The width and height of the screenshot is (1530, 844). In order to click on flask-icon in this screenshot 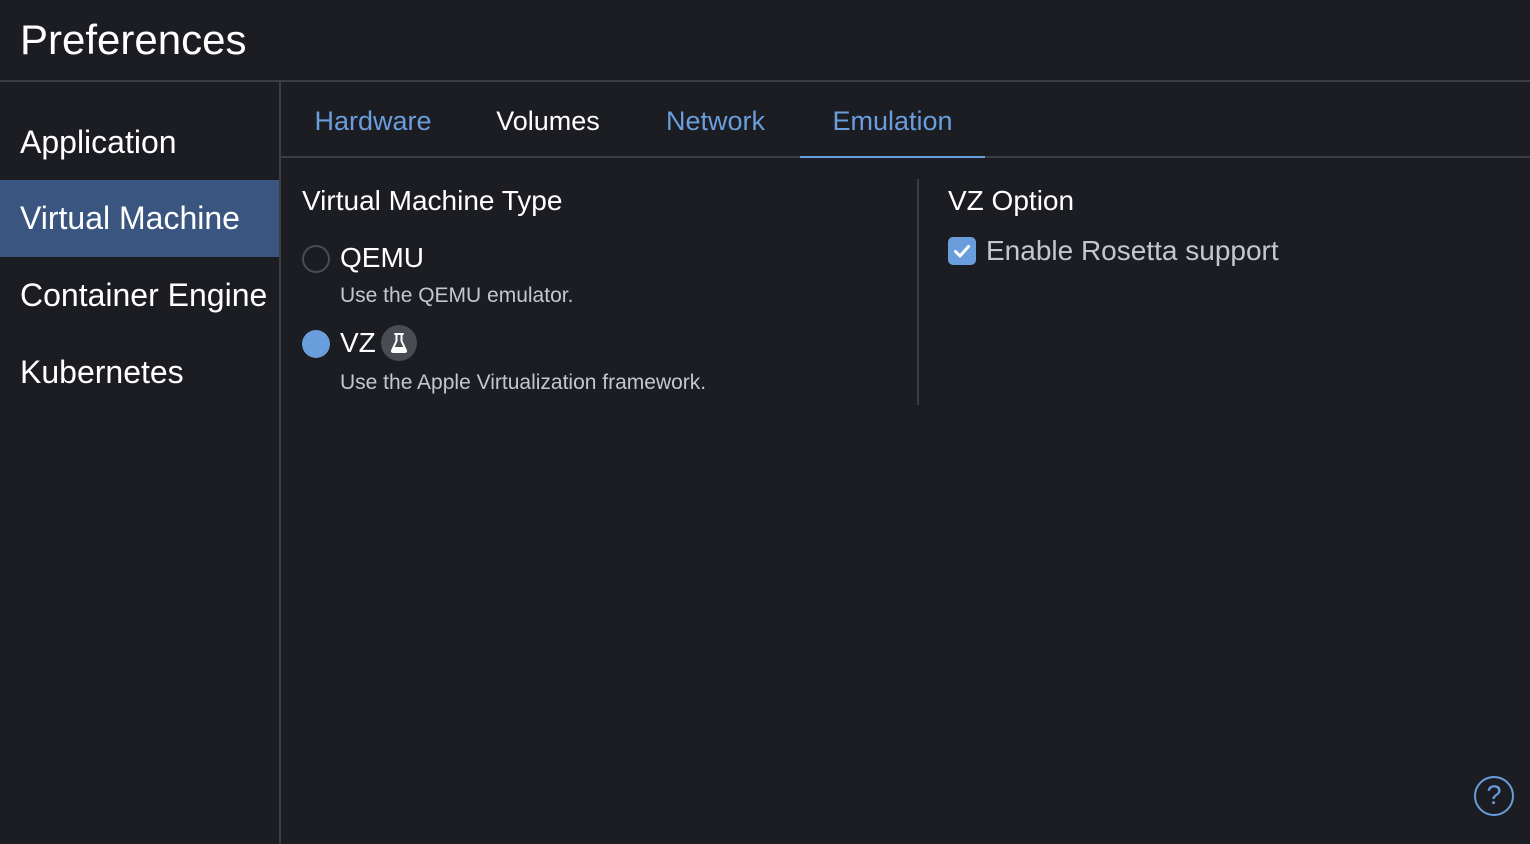, I will do `click(399, 343)`.